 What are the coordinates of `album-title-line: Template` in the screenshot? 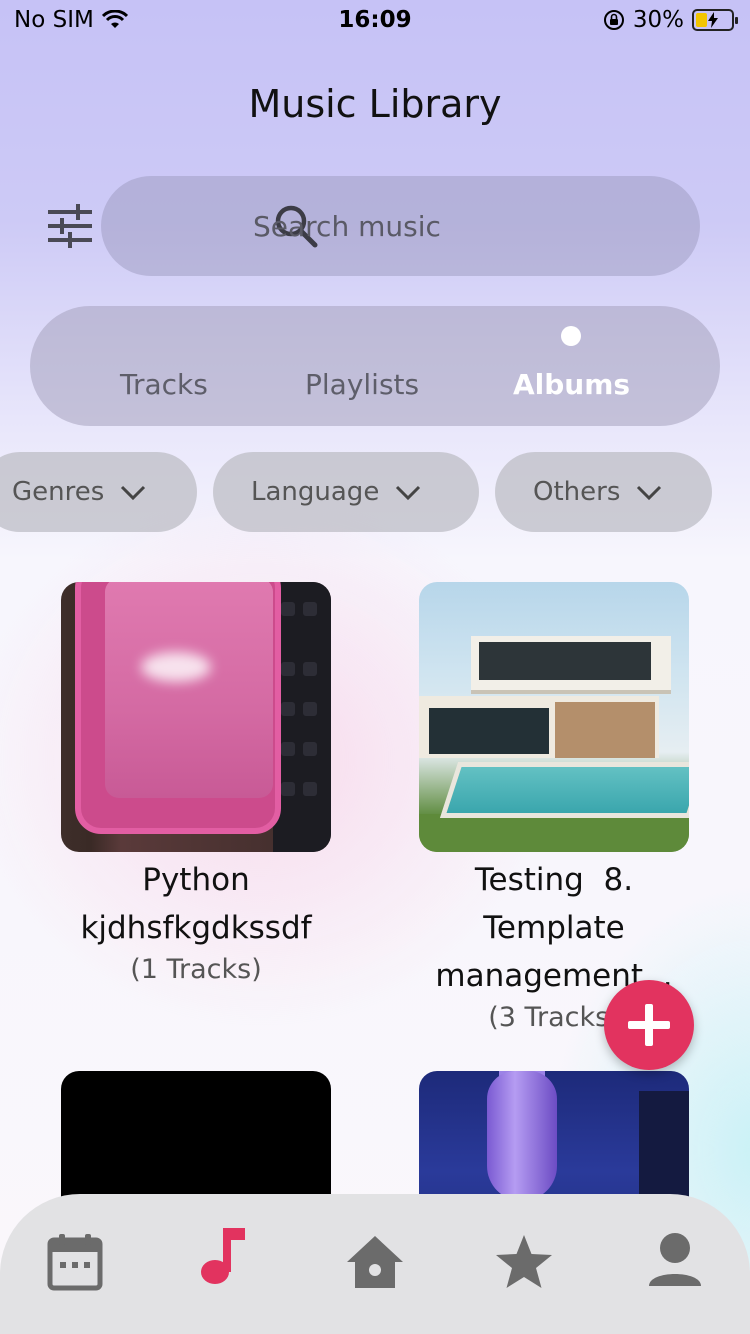 It's located at (554, 928).